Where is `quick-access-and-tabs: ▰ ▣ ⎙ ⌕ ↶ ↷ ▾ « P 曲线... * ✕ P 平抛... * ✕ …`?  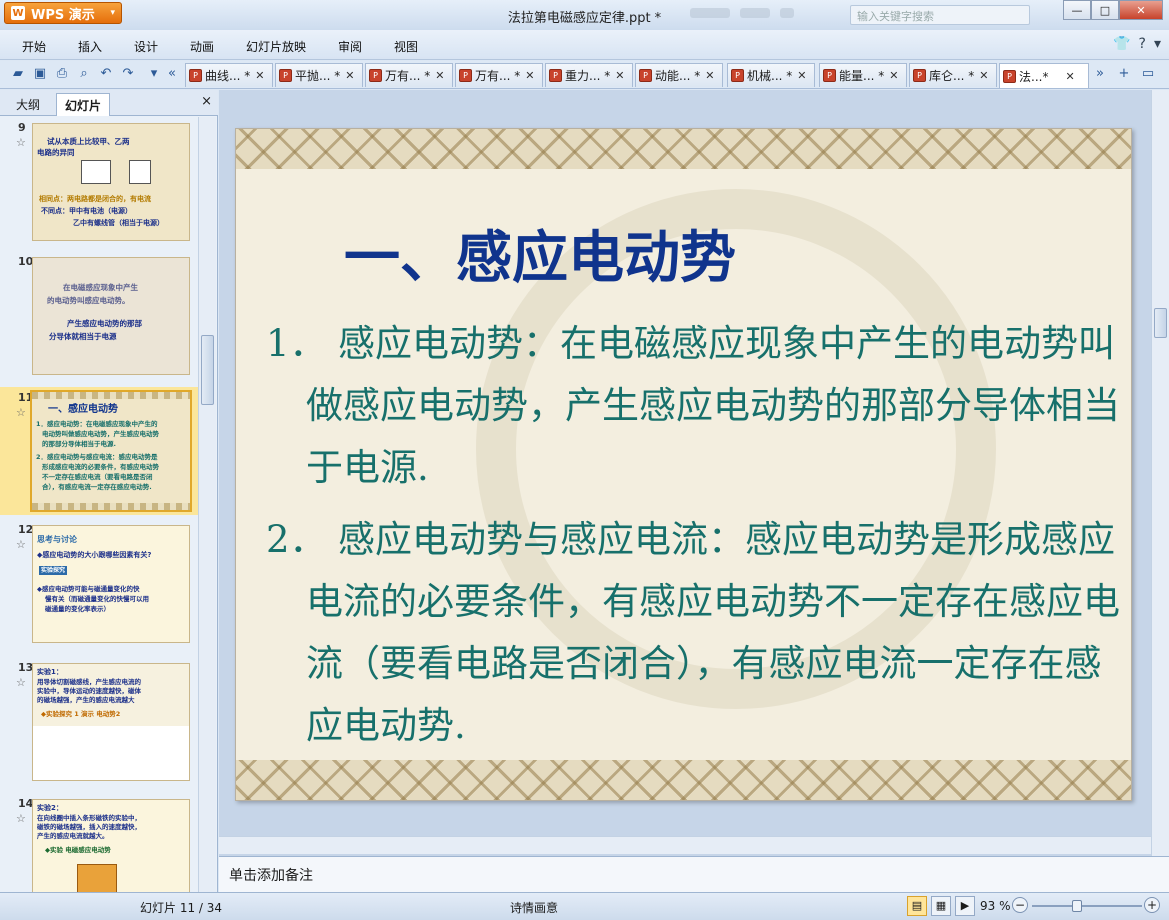
quick-access-and-tabs: ▰ ▣ ⎙ ⌕ ↶ ↷ ▾ « P 曲线... * ✕ P 平抛... * ✕ … is located at coordinates (584, 75).